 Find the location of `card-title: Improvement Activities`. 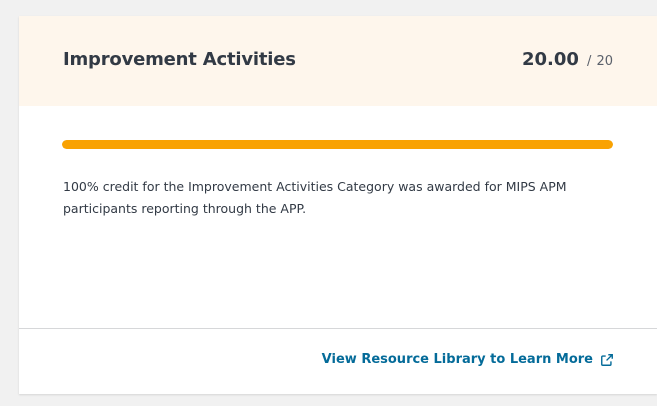

card-title: Improvement Activities is located at coordinates (179, 59).